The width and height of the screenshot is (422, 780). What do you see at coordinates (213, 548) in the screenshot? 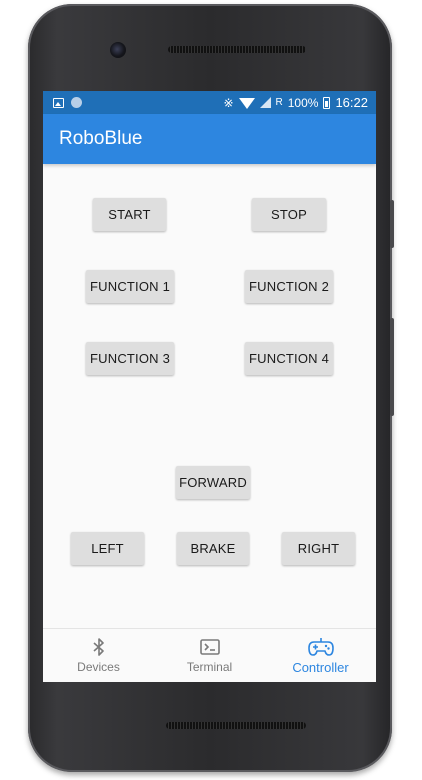
I see `brake-button: BRAKE` at bounding box center [213, 548].